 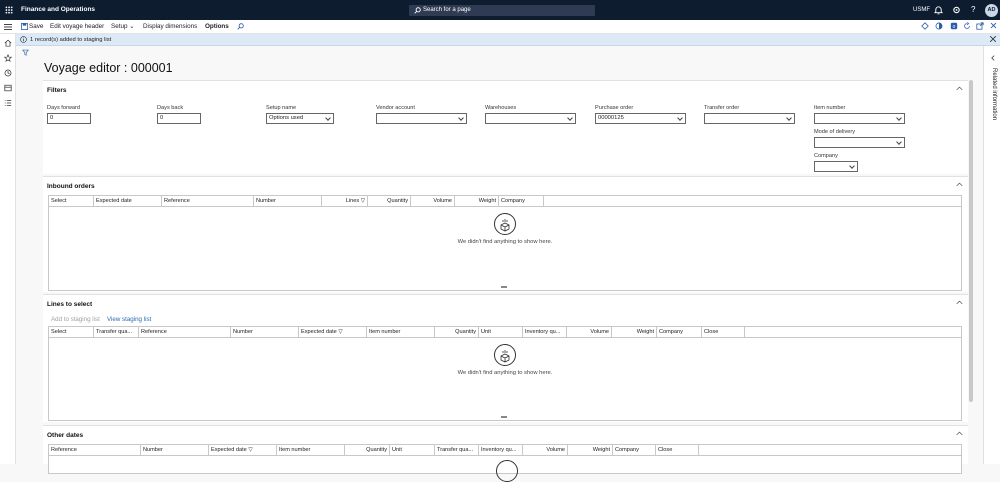 I want to click on workspaces-icon, so click(x=8, y=88).